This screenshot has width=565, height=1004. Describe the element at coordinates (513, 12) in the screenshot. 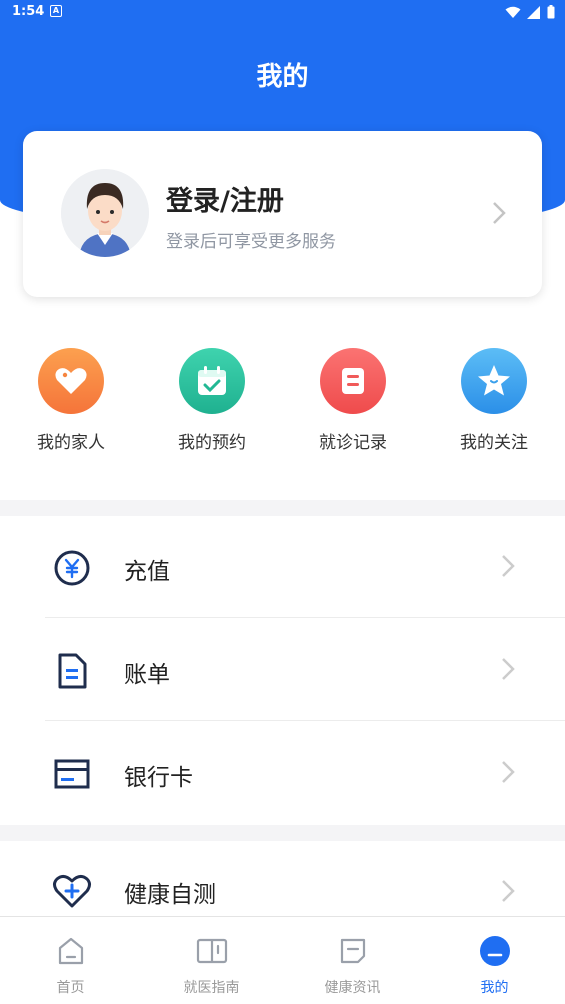

I see `wifi-icon` at that location.